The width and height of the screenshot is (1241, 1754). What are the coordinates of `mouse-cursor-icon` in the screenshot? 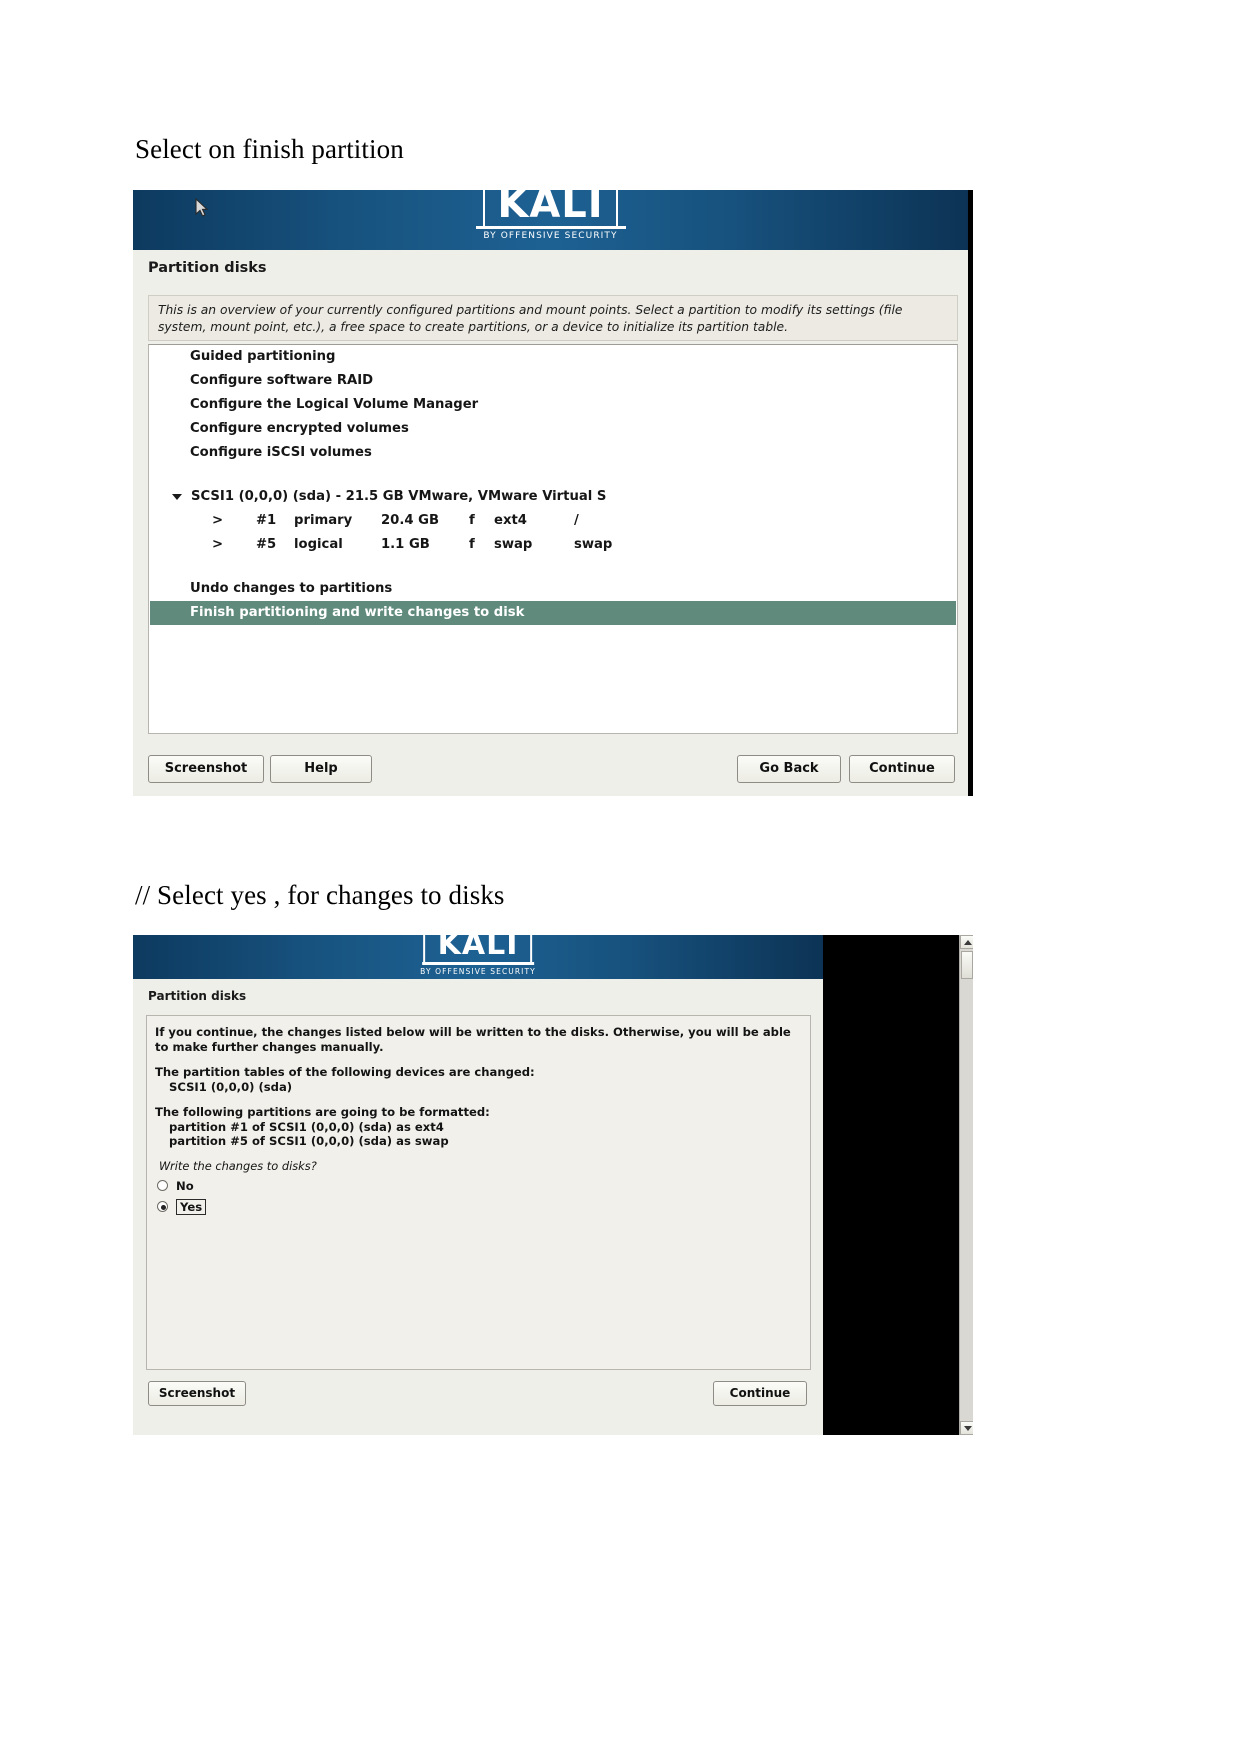 It's located at (202, 207).